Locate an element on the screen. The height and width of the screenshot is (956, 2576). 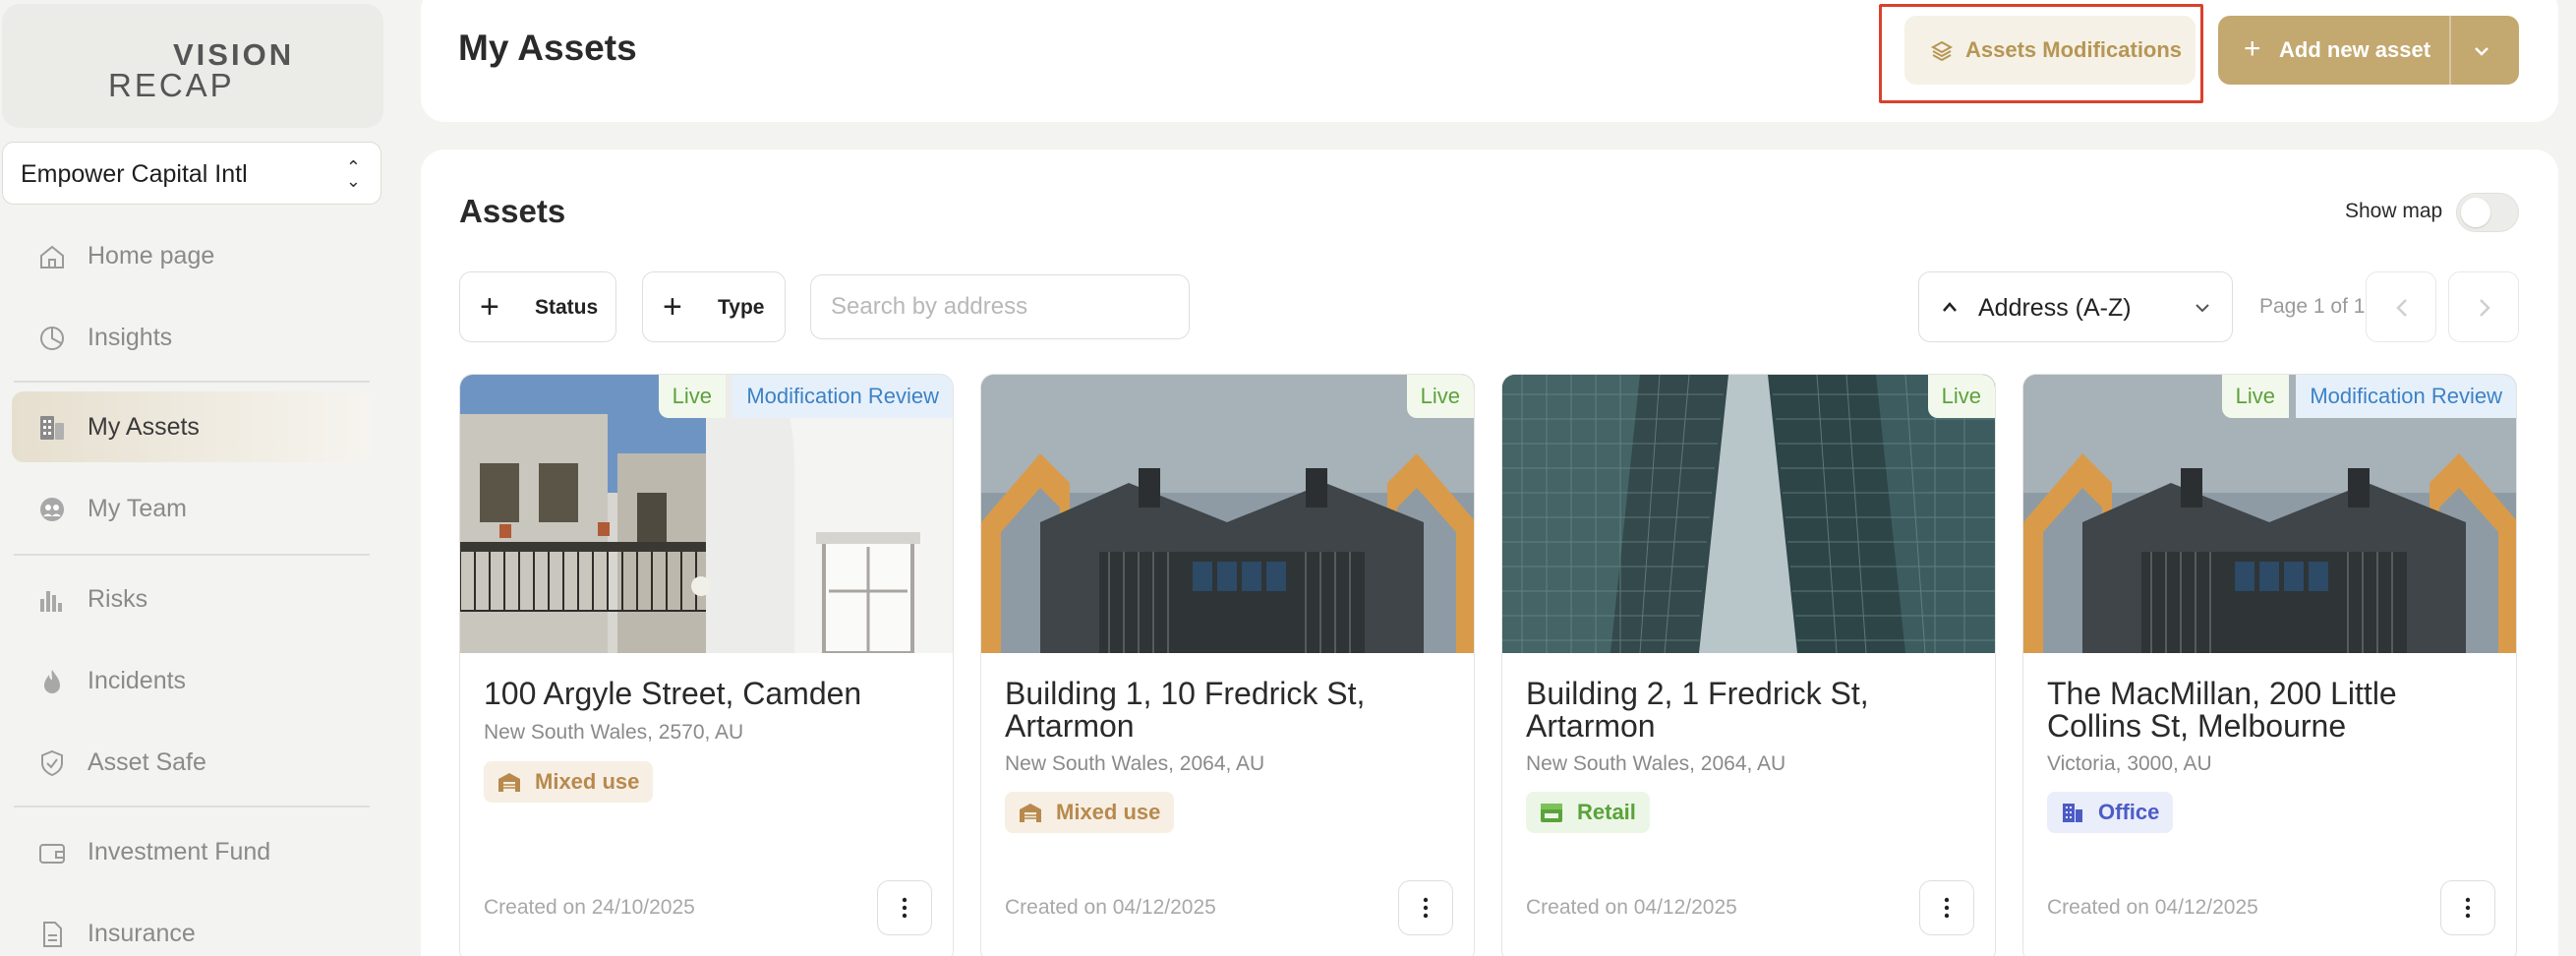
next-page-button is located at coordinates (2483, 306).